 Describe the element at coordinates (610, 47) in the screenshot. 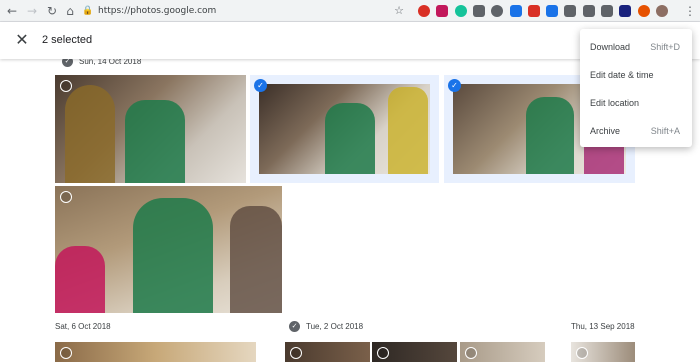

I see `menu-item-label: Download` at that location.